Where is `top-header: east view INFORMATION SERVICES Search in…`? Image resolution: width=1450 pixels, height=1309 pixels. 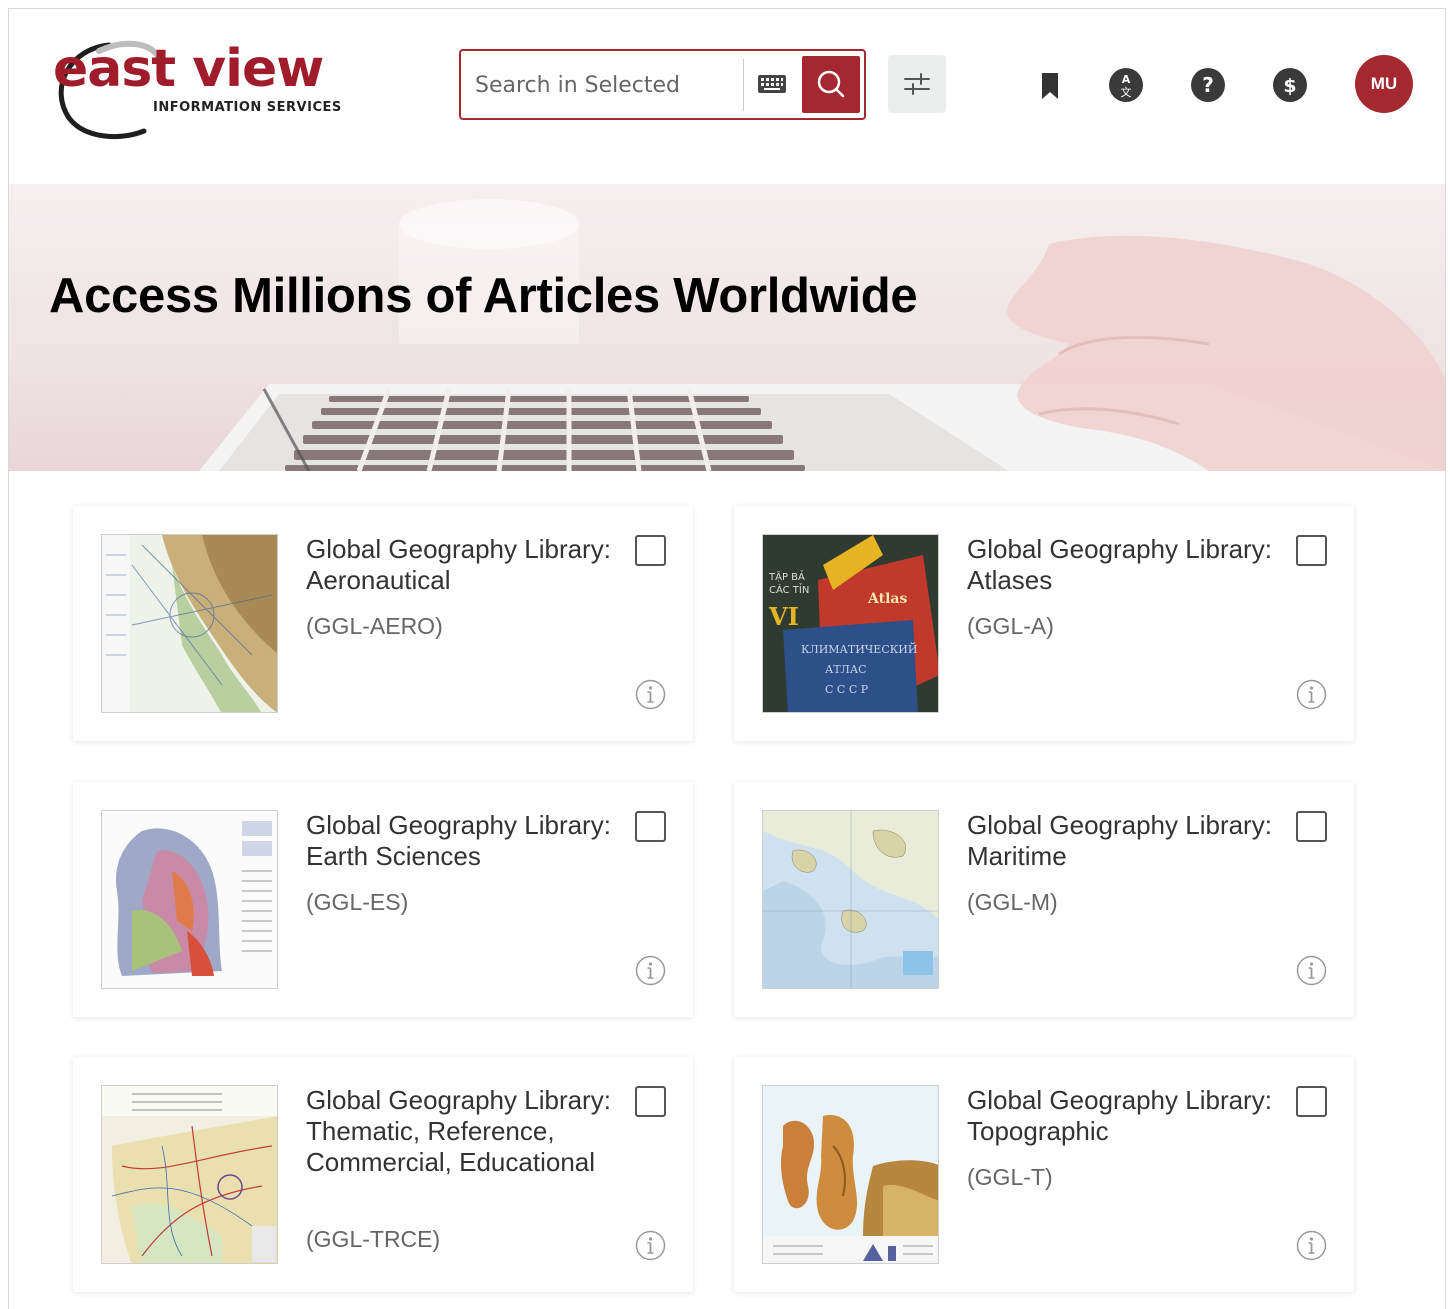
top-header: east view INFORMATION SERVICES Search in… is located at coordinates (727, 96).